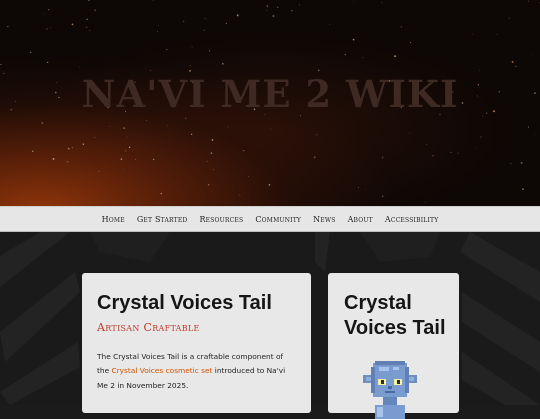 This screenshot has width=540, height=419. What do you see at coordinates (360, 219) in the screenshot?
I see `nav-about: About` at bounding box center [360, 219].